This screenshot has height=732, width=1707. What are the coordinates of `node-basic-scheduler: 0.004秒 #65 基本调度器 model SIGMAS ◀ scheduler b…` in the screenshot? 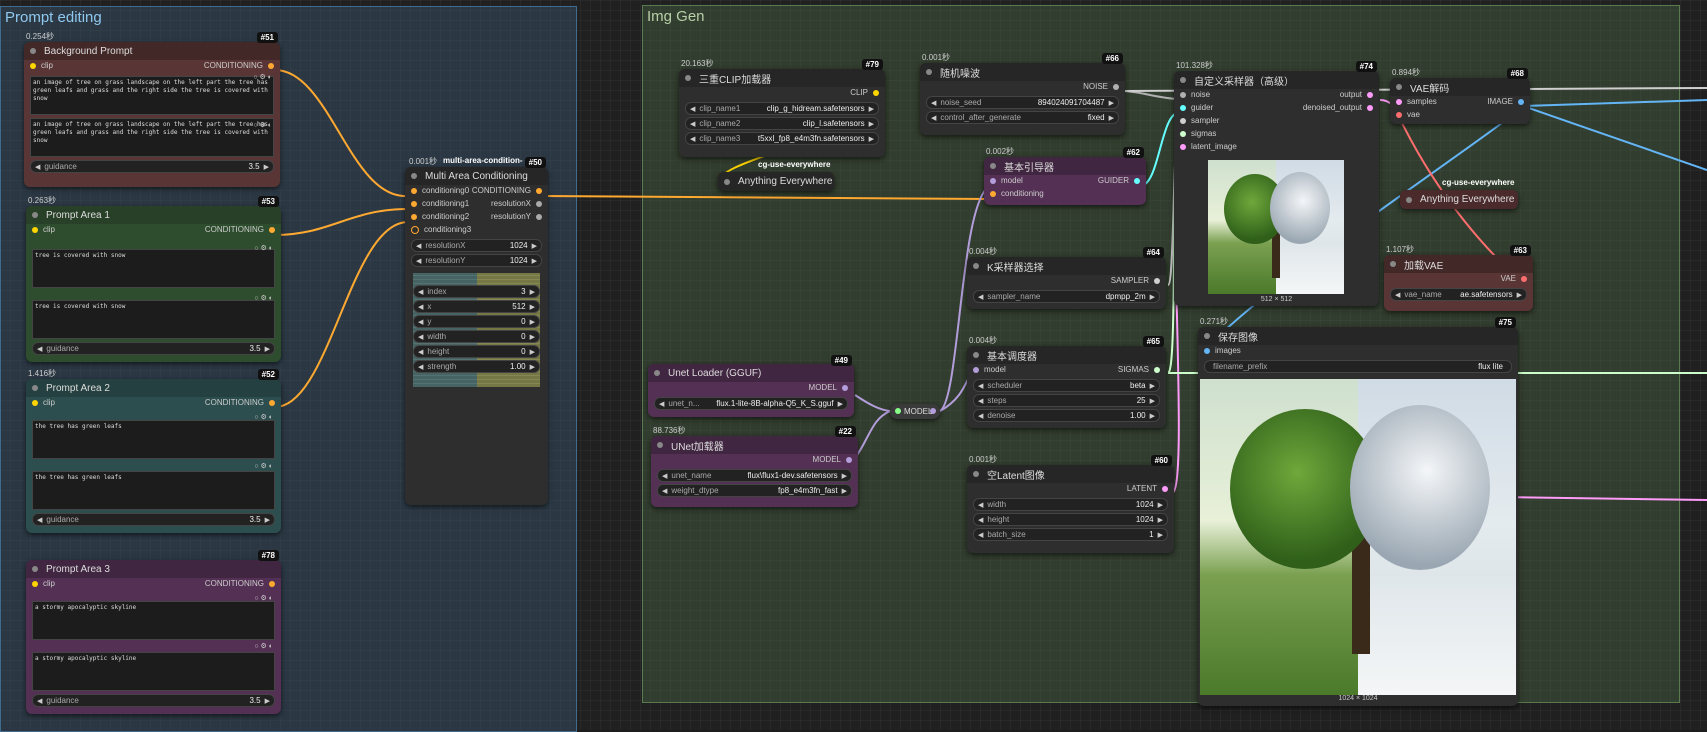 It's located at (1066, 382).